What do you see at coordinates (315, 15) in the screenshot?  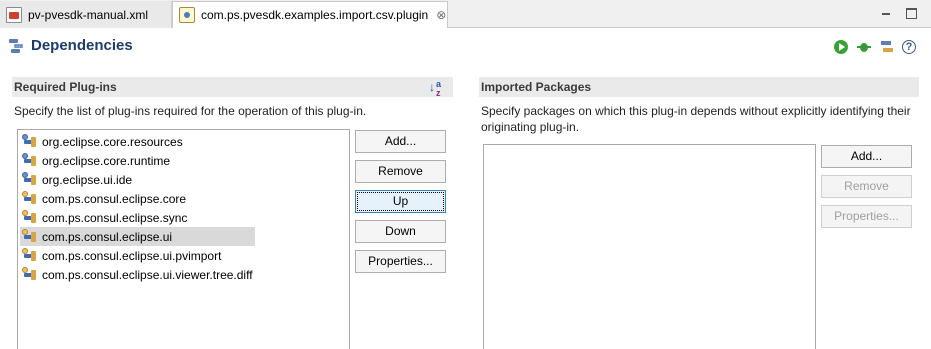 I see `tab-label: com.ps.pvesdk.examples.import.csv.plugin` at bounding box center [315, 15].